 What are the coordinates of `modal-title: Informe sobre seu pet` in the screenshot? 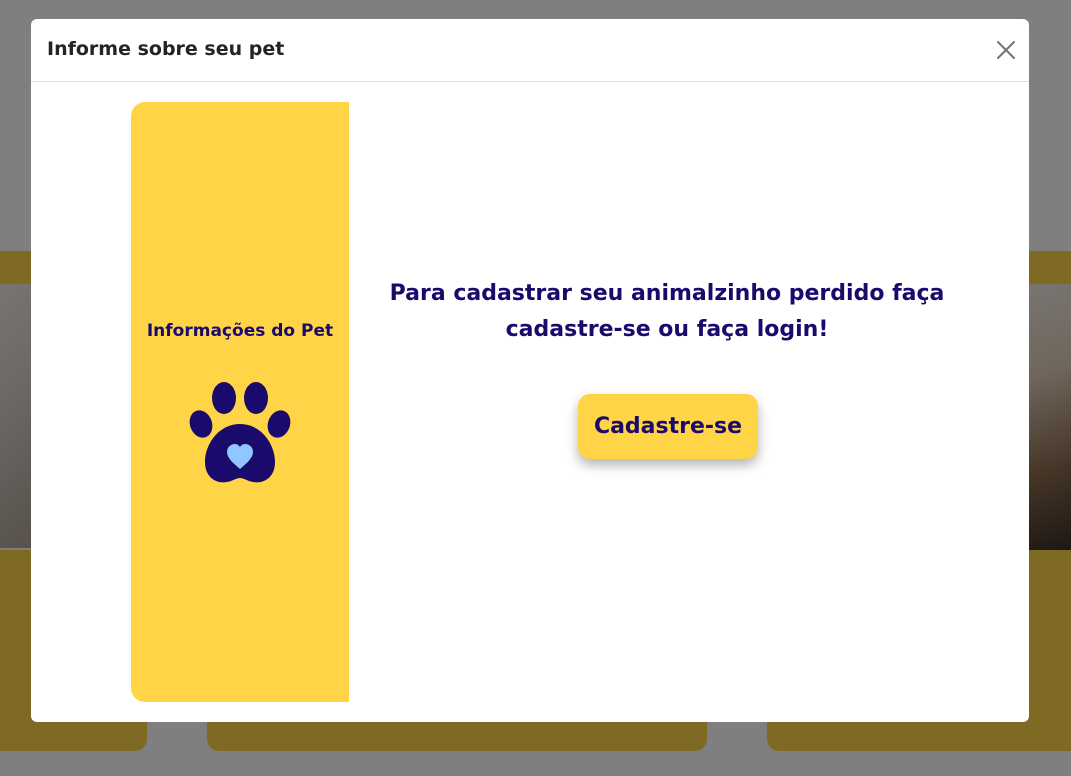 It's located at (166, 49).